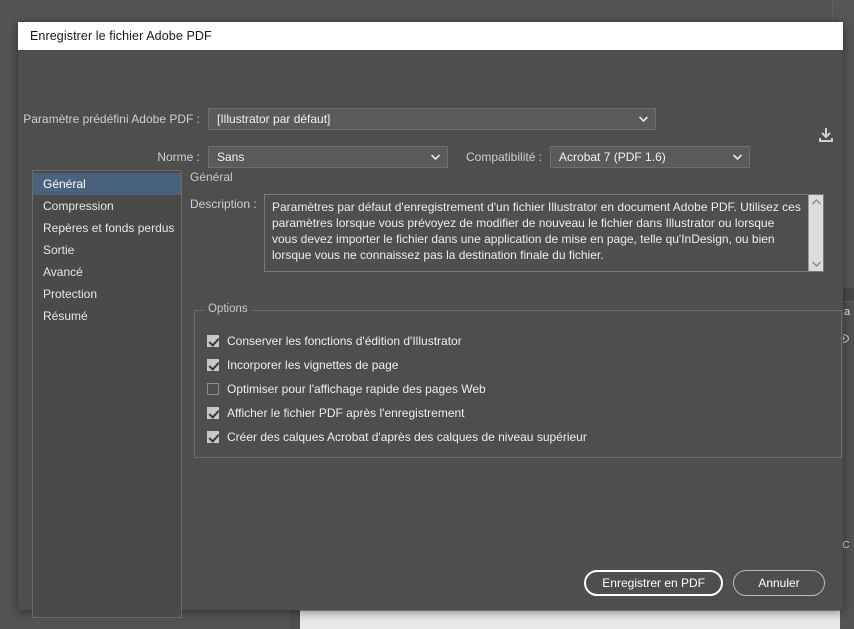 This screenshot has width=854, height=629. What do you see at coordinates (653, 583) in the screenshot?
I see `save-pdf-button: Enregistrer en PDF` at bounding box center [653, 583].